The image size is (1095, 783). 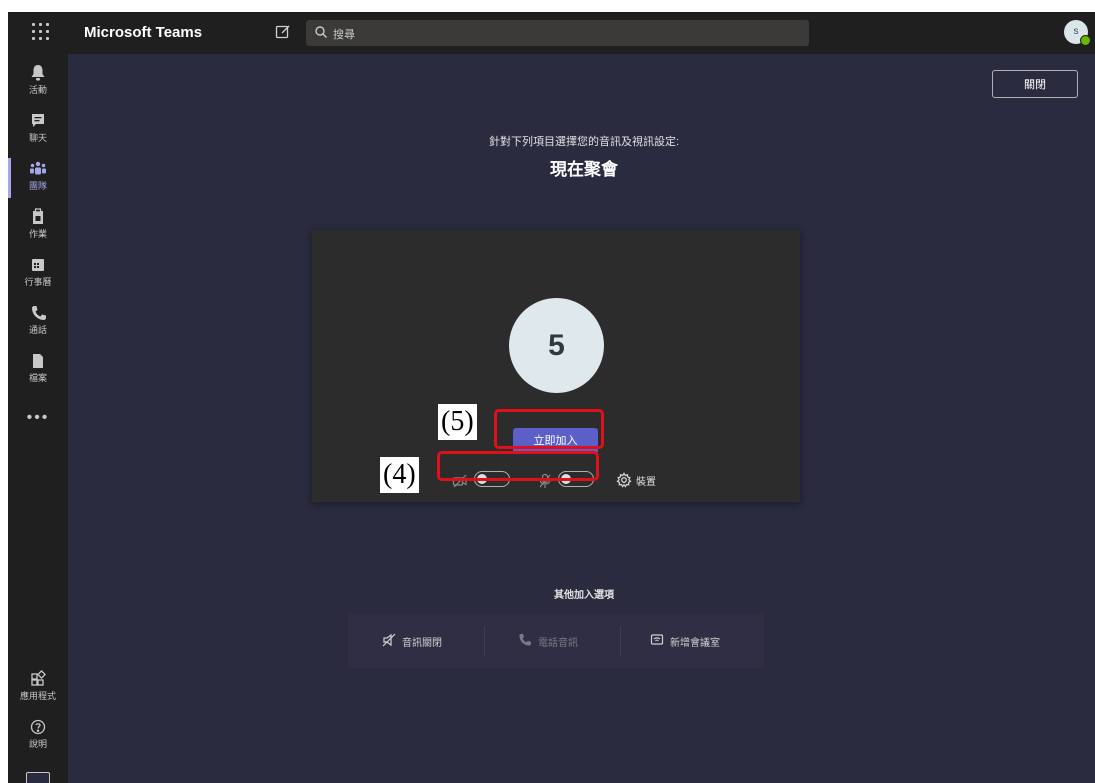 I want to click on rail-label-files: 檔案, so click(x=37, y=378).